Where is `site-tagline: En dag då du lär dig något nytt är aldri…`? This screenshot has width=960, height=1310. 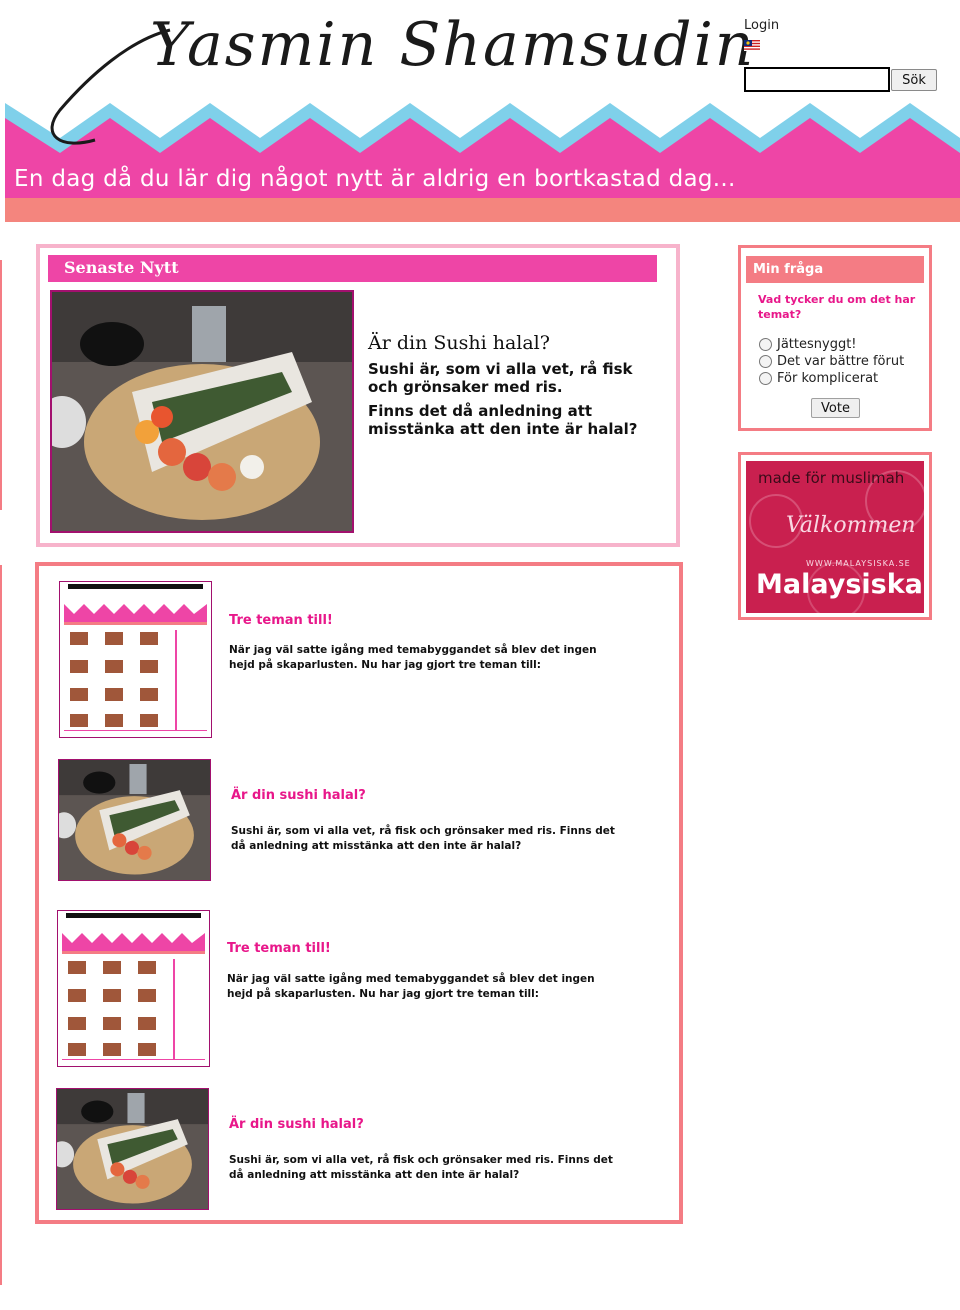 site-tagline: En dag då du lär dig något nytt är aldri… is located at coordinates (375, 179).